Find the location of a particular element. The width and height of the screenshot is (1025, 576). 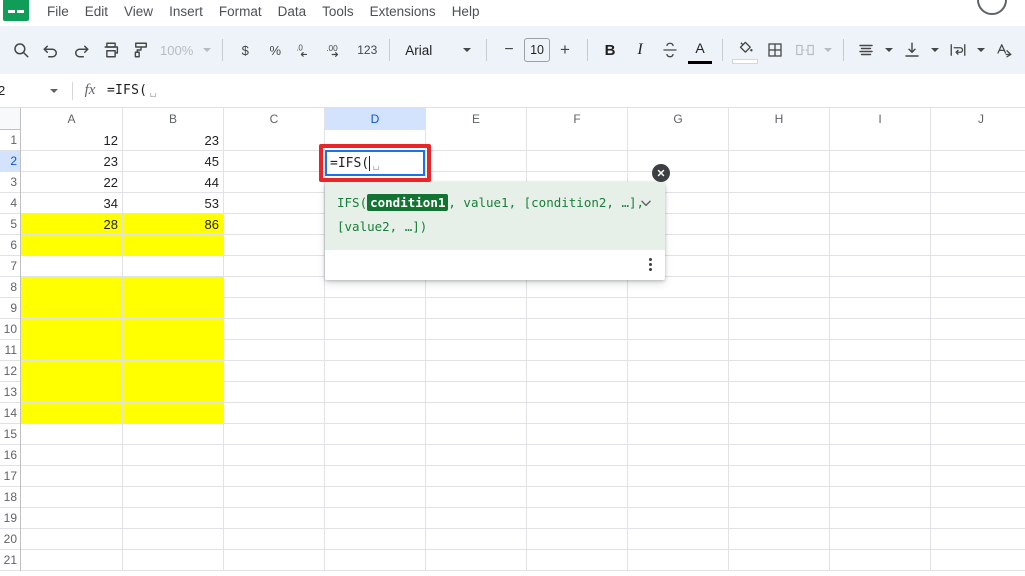

cell-G11 is located at coordinates (678, 350).